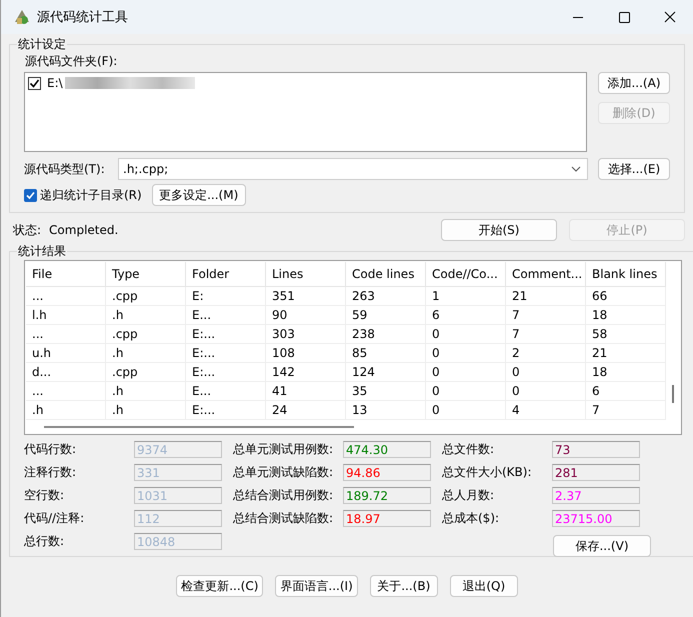 This screenshot has height=617, width=693. Describe the element at coordinates (178, 495) in the screenshot. I see `stat-field: 1031` at that location.